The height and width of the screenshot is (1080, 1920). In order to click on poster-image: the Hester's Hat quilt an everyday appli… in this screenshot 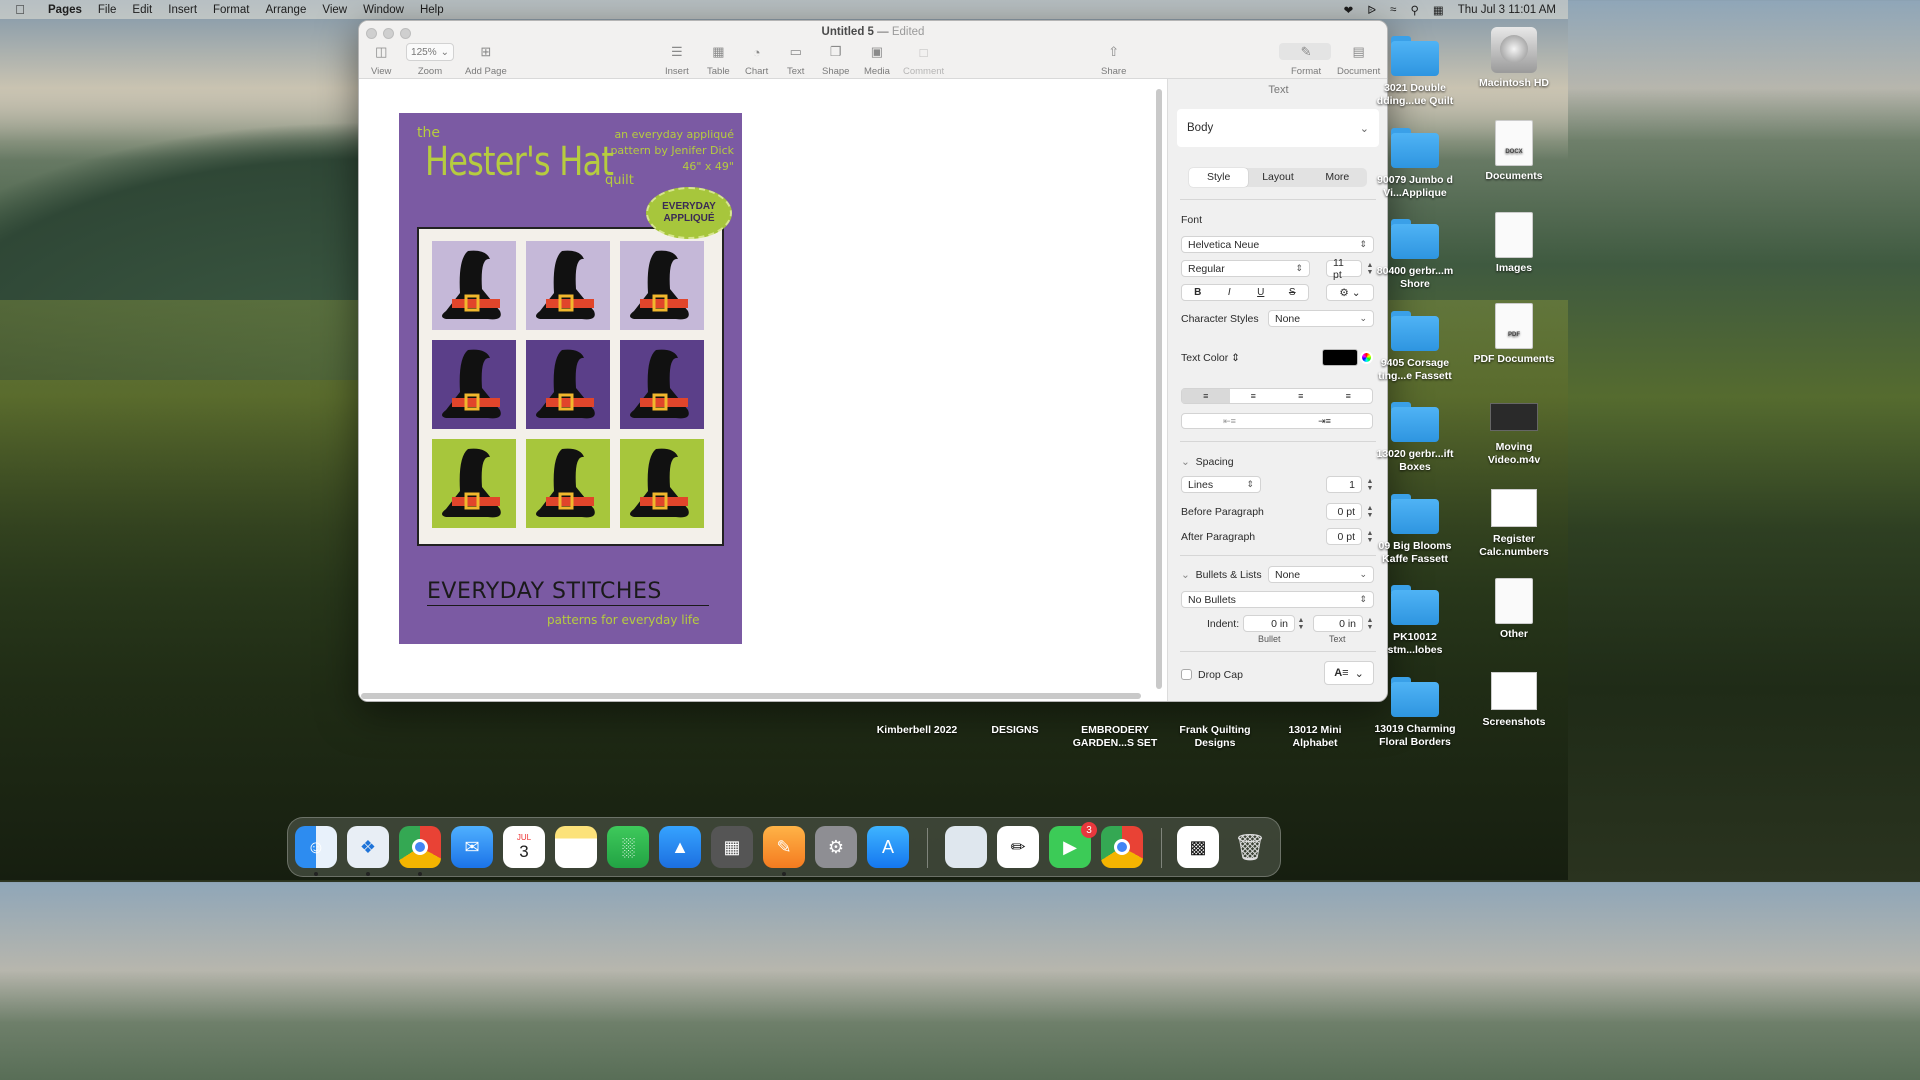, I will do `click(570, 378)`.